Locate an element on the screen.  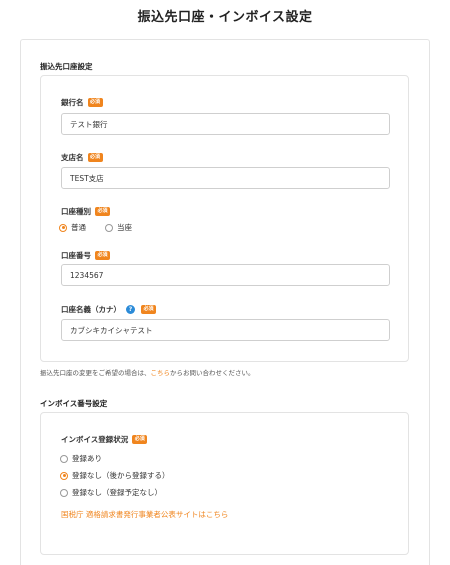
branch-name-label: 支店名 必須 is located at coordinates (82, 157).